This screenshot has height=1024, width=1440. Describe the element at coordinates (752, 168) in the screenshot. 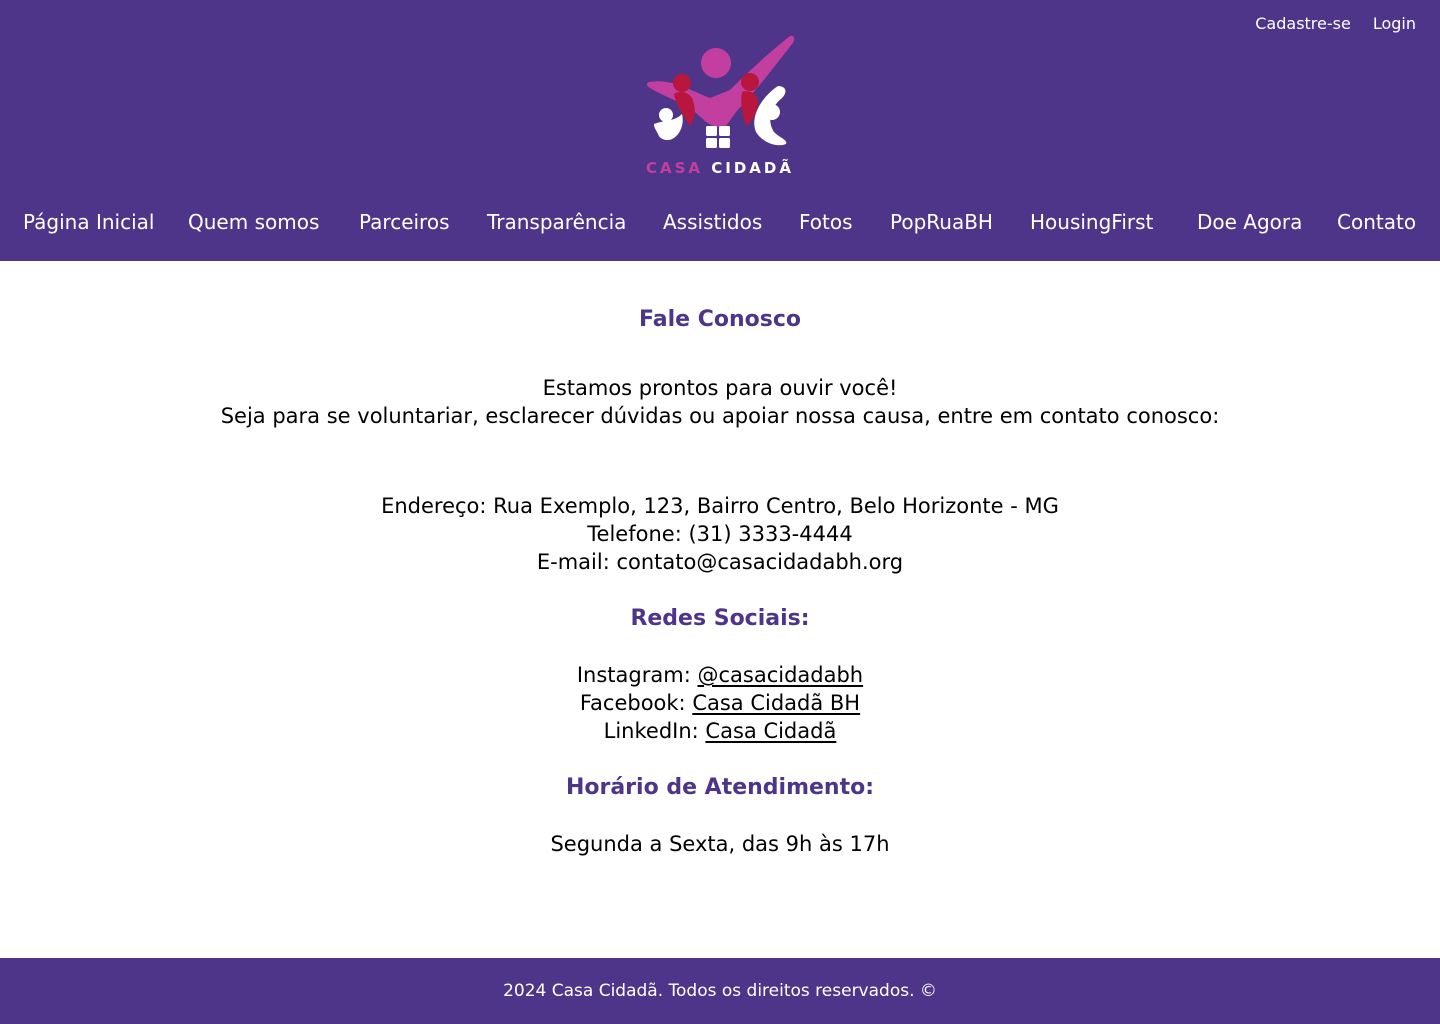

I see `logo-word-cidada: CIDADÃ` at that location.